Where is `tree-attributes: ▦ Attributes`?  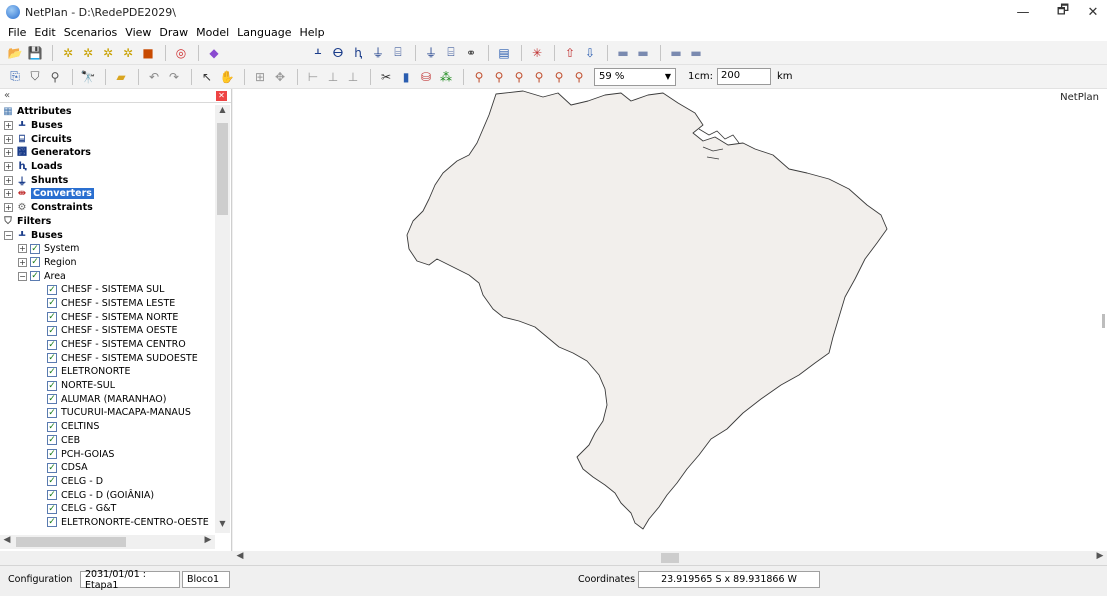
tree-attributes: ▦ Attributes is located at coordinates (107, 112).